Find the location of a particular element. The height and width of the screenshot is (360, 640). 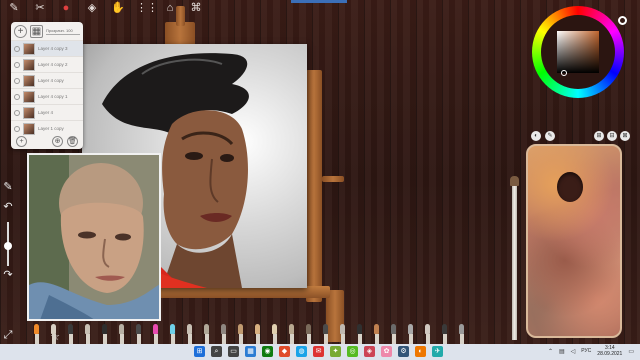

palette-brush-tip is located at coordinates (514, 181).